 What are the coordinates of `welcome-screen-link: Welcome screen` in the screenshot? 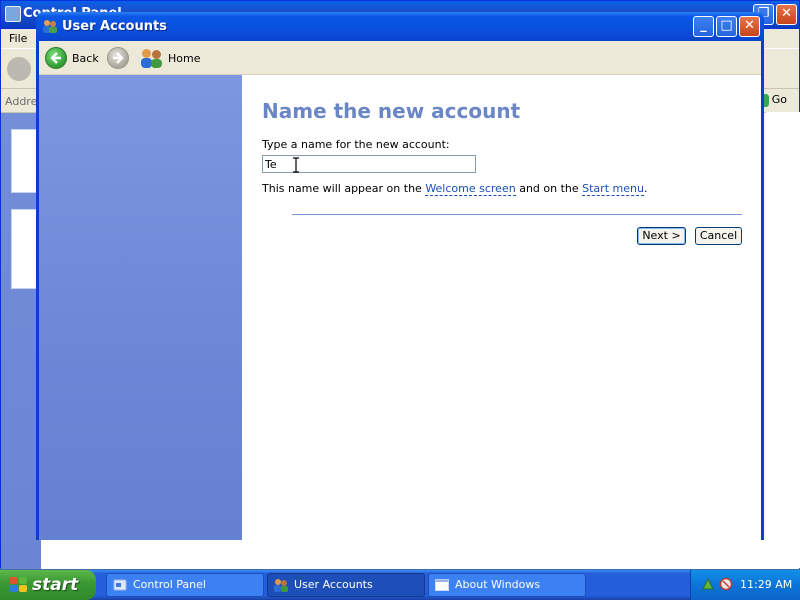 It's located at (470, 189).